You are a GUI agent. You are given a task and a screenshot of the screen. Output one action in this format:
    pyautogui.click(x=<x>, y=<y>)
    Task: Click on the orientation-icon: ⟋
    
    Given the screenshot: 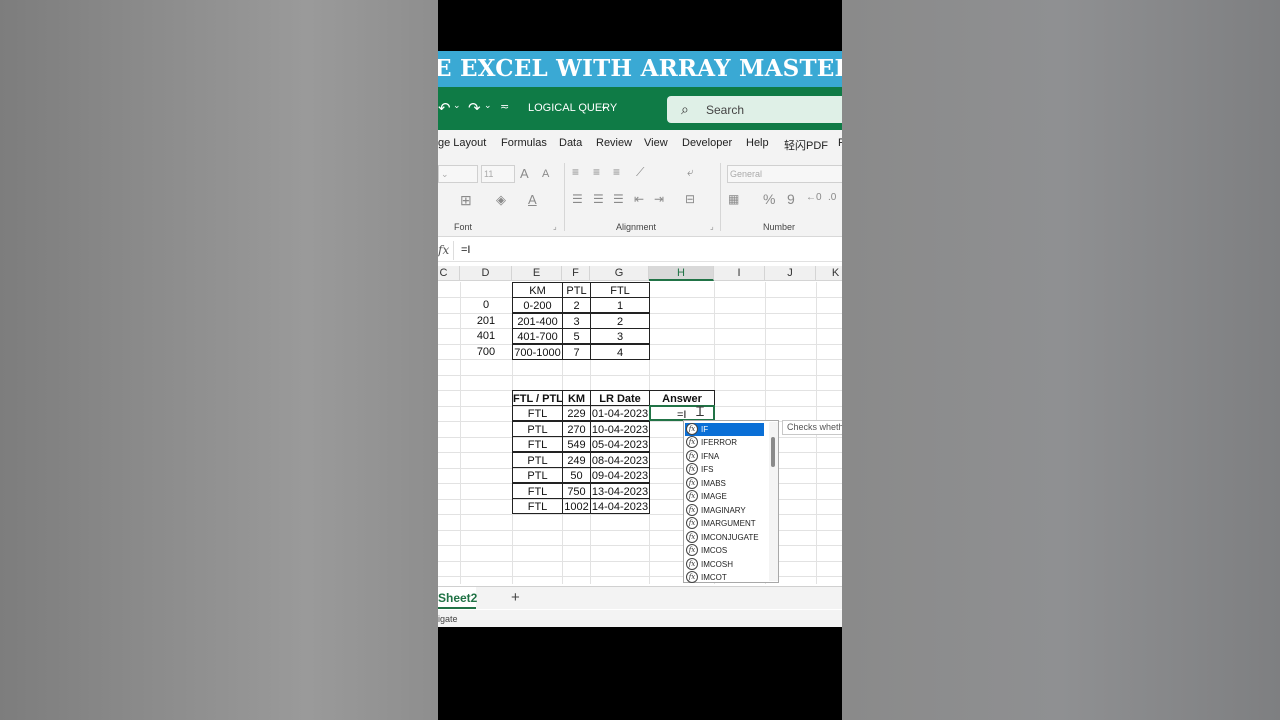 What is the action you would take?
    pyautogui.click(x=640, y=172)
    